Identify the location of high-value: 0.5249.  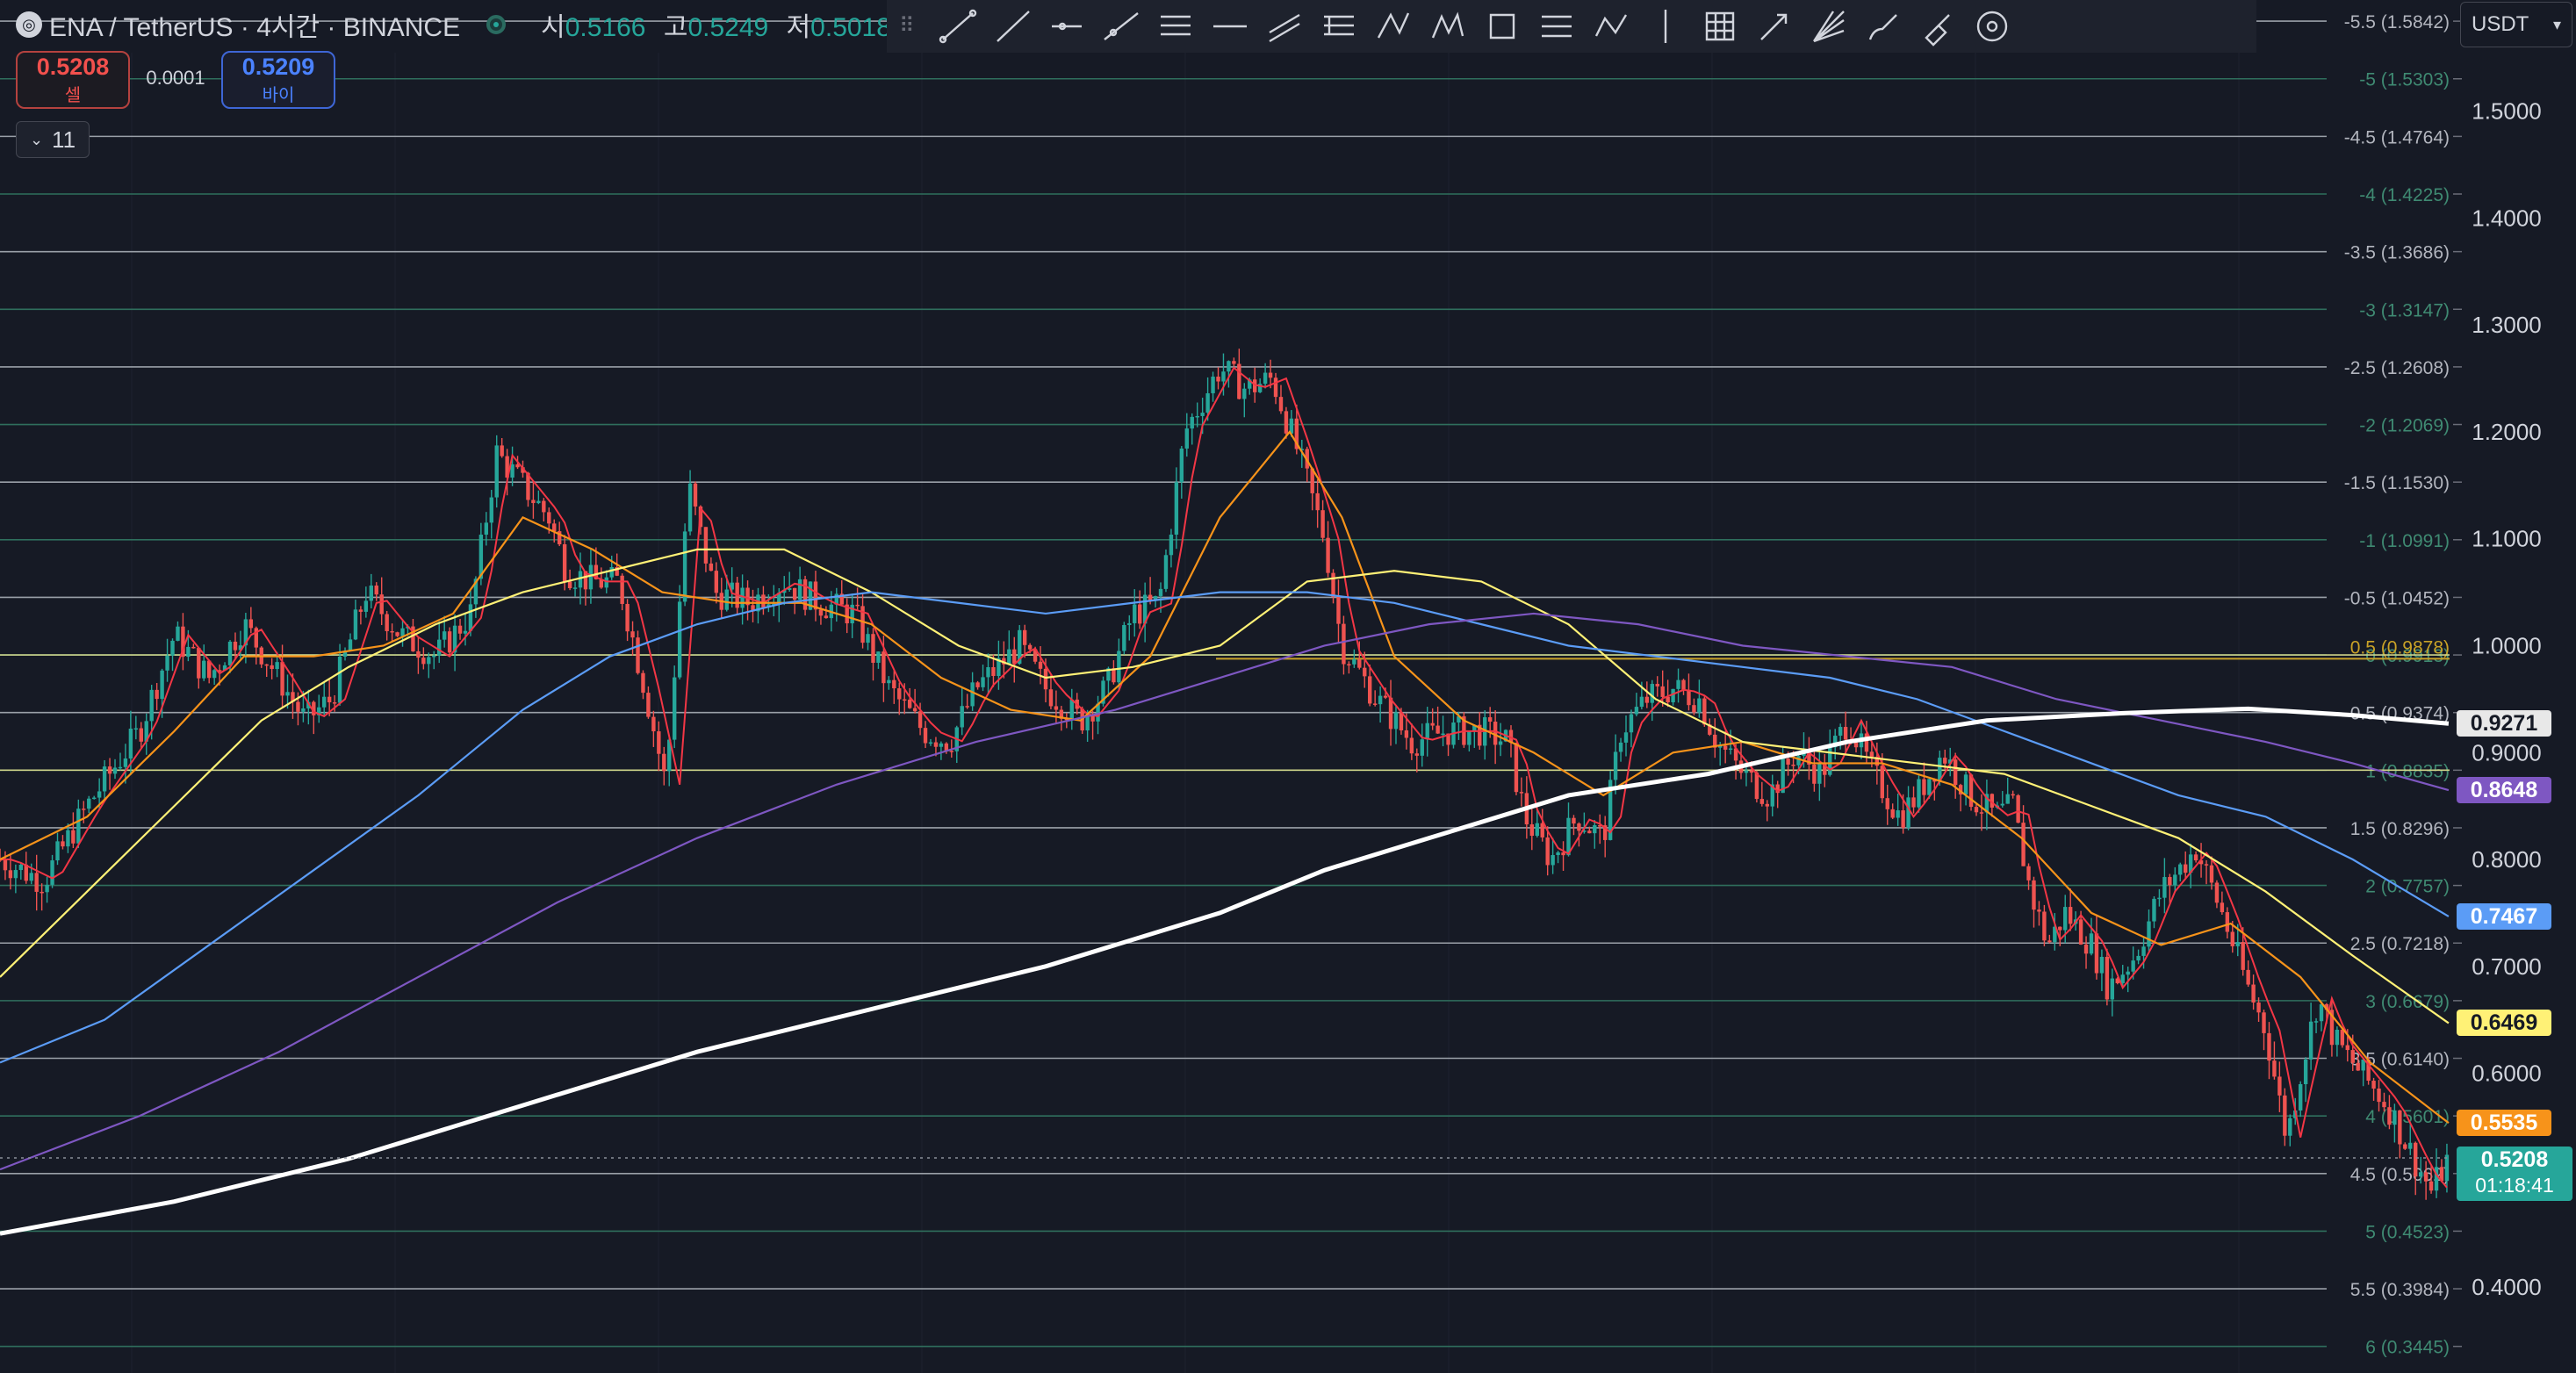
(728, 27).